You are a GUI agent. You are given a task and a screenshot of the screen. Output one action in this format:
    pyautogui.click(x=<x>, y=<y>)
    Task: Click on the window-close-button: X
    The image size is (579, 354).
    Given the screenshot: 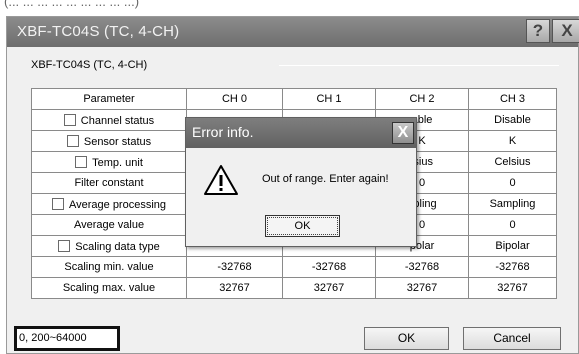 What is the action you would take?
    pyautogui.click(x=565, y=31)
    